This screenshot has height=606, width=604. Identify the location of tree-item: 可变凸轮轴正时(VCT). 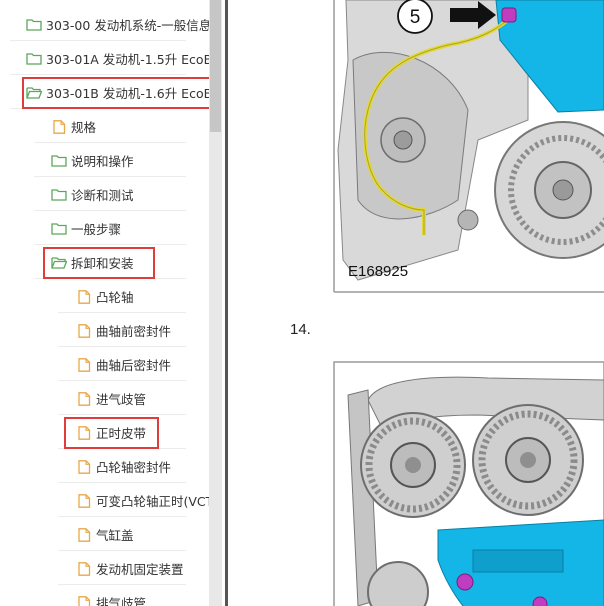
(134, 500).